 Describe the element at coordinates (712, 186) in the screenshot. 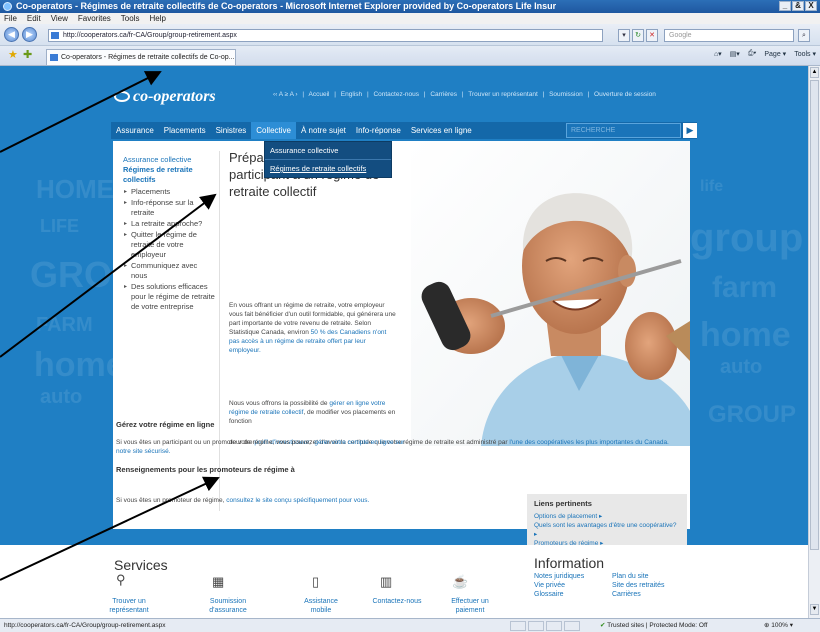

I see `bg-word: life` at that location.